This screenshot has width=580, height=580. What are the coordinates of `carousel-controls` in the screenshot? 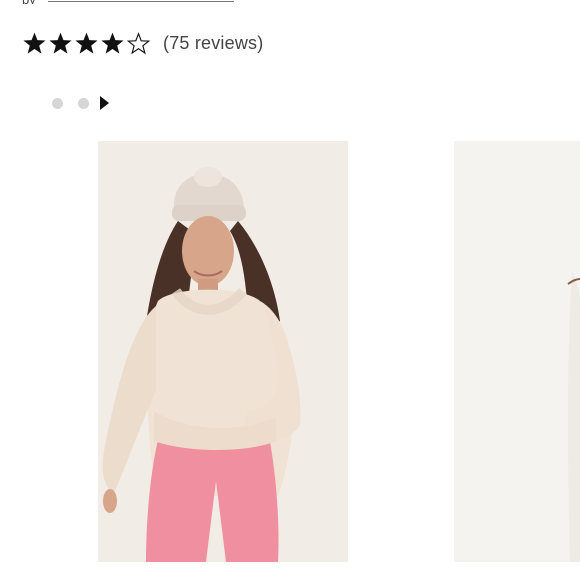 It's located at (80, 103).